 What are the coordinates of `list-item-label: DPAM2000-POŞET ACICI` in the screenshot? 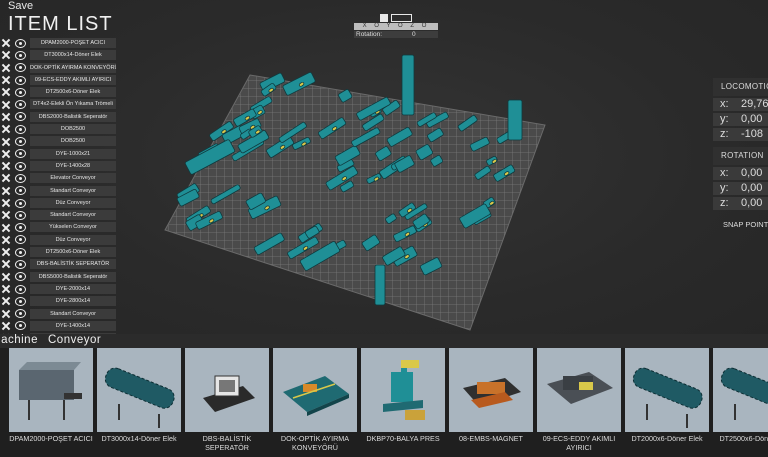 It's located at (73, 43).